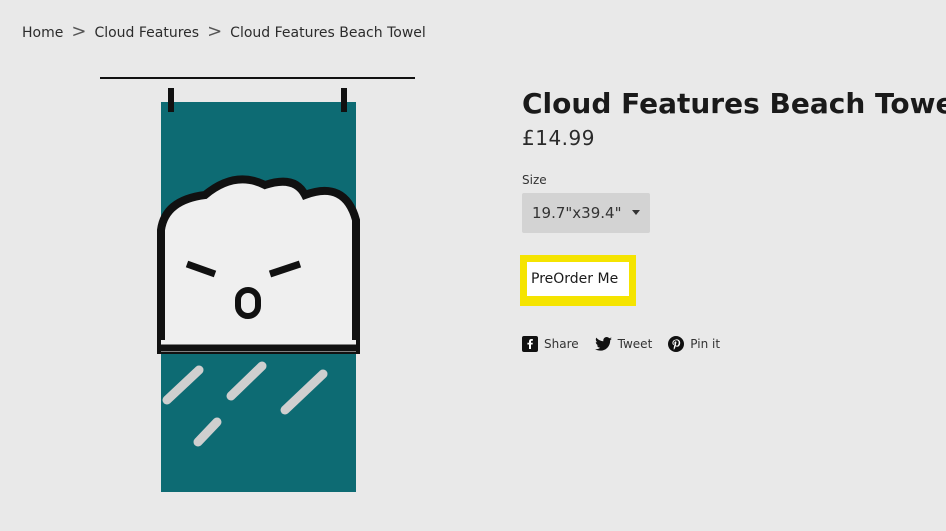 The height and width of the screenshot is (531, 946). I want to click on breadcrumb-current: Cloud Features Beach Towel, so click(328, 32).